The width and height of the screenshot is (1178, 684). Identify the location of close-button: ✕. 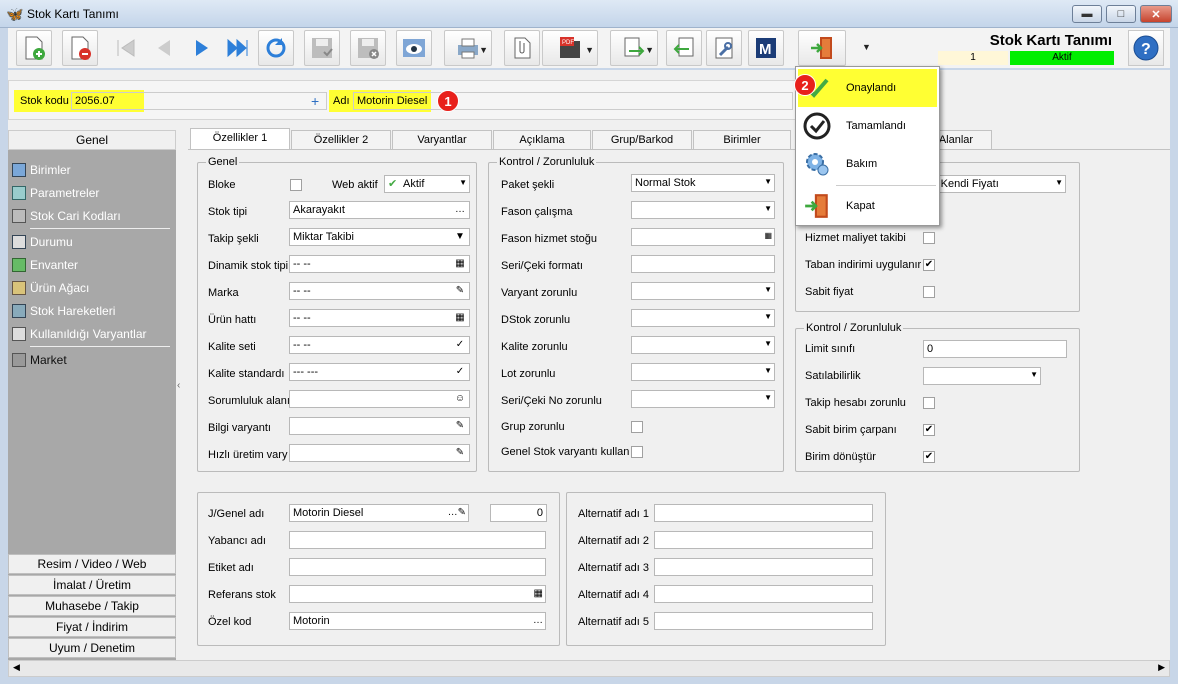
(1156, 14).